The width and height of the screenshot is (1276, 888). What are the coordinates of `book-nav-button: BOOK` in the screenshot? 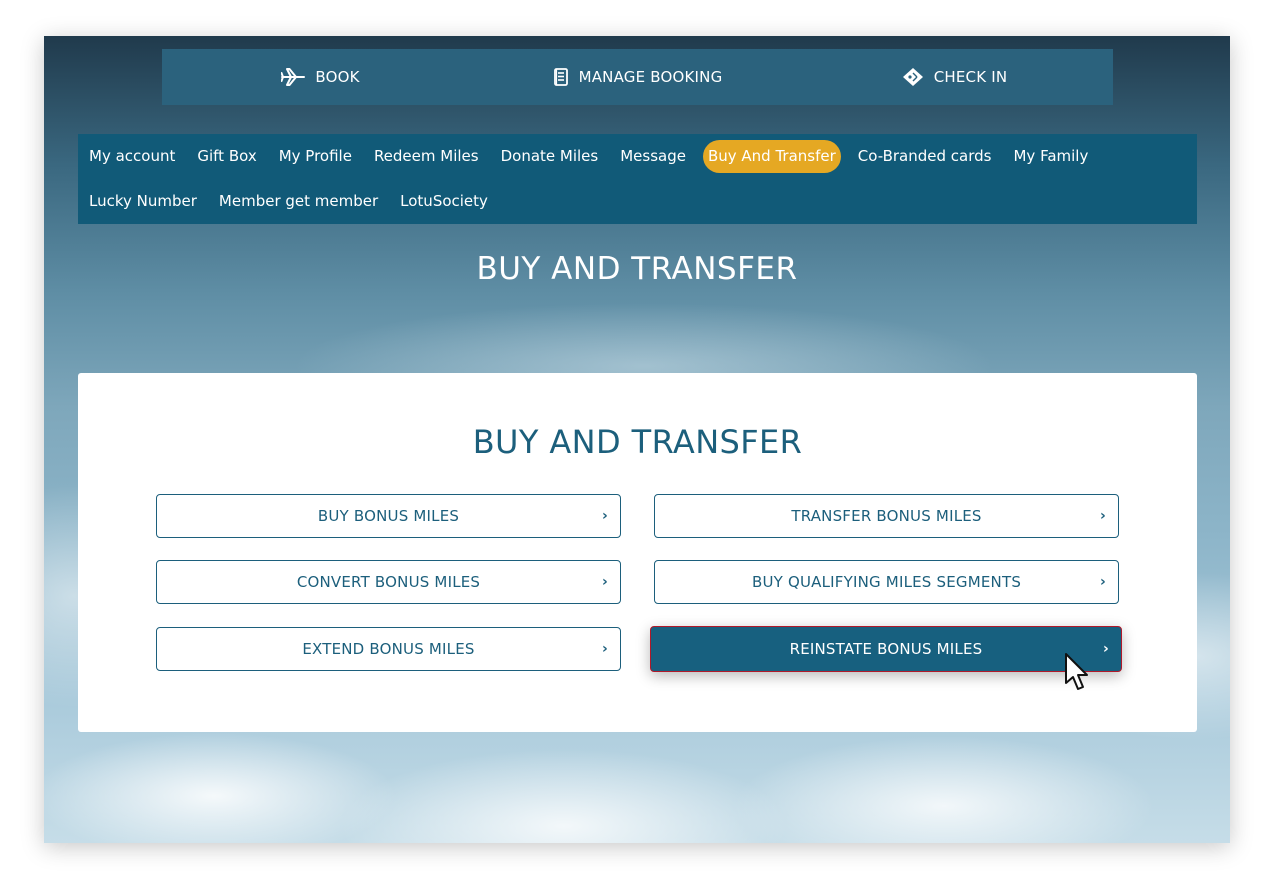 It's located at (320, 77).